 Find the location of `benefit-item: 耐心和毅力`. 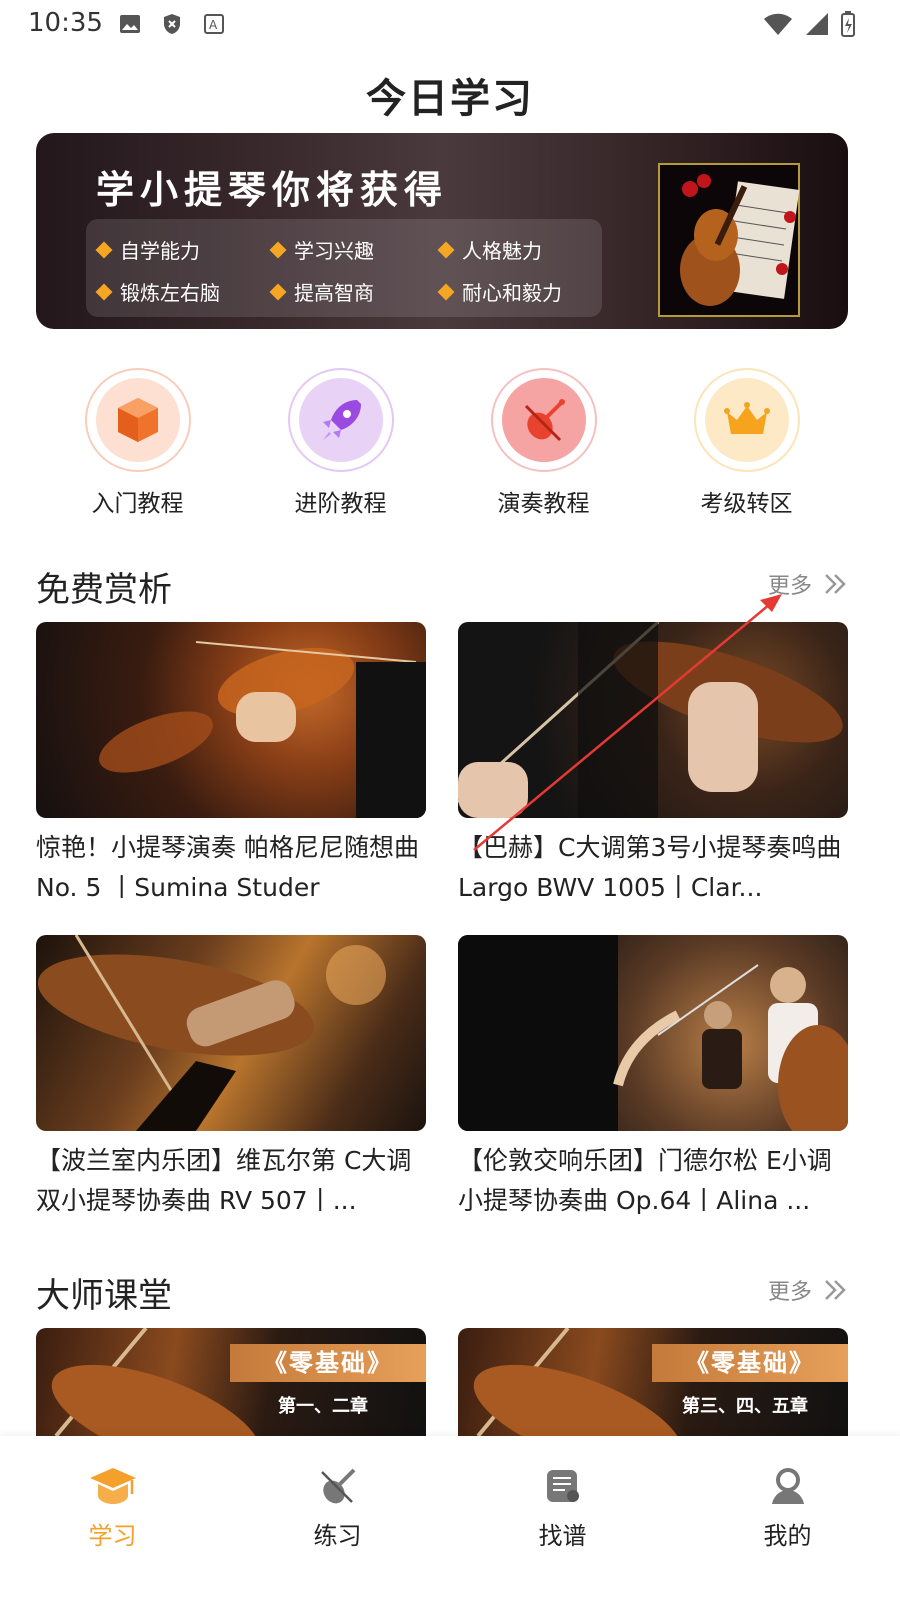

benefit-item: 耐心和毅力 is located at coordinates (499, 291).